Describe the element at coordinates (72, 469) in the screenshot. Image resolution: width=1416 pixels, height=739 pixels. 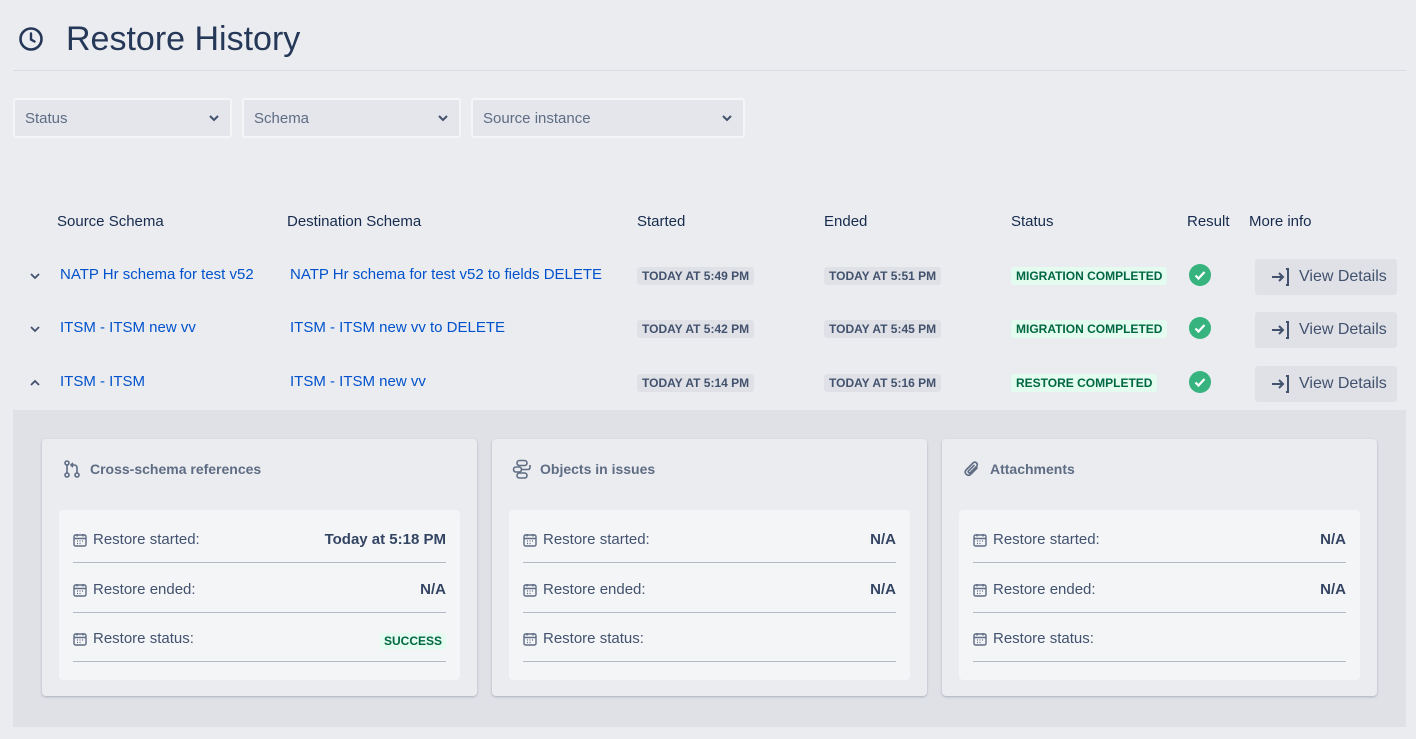
I see `branch-icon` at that location.